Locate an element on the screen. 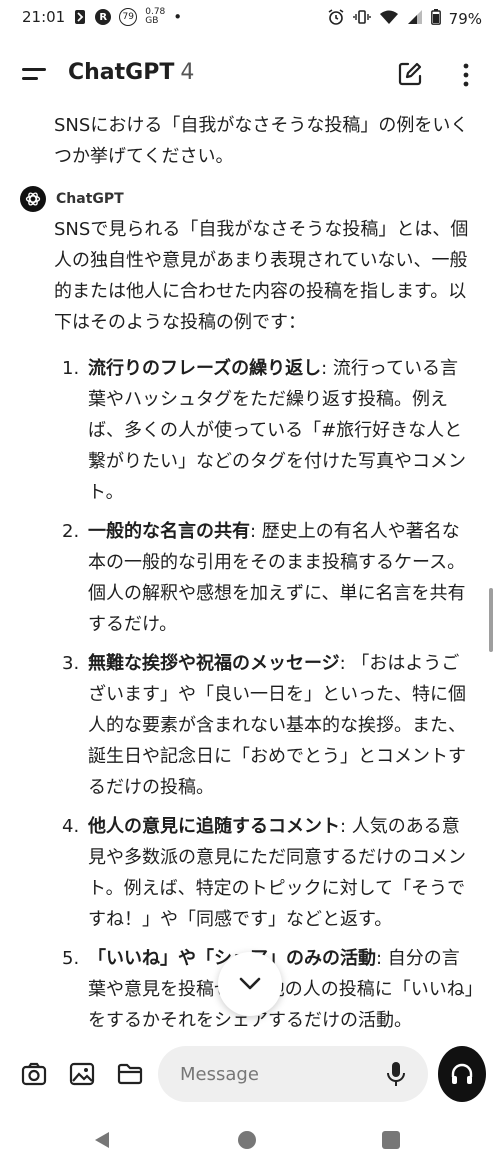  app-notification-icon is located at coordinates (80, 17).